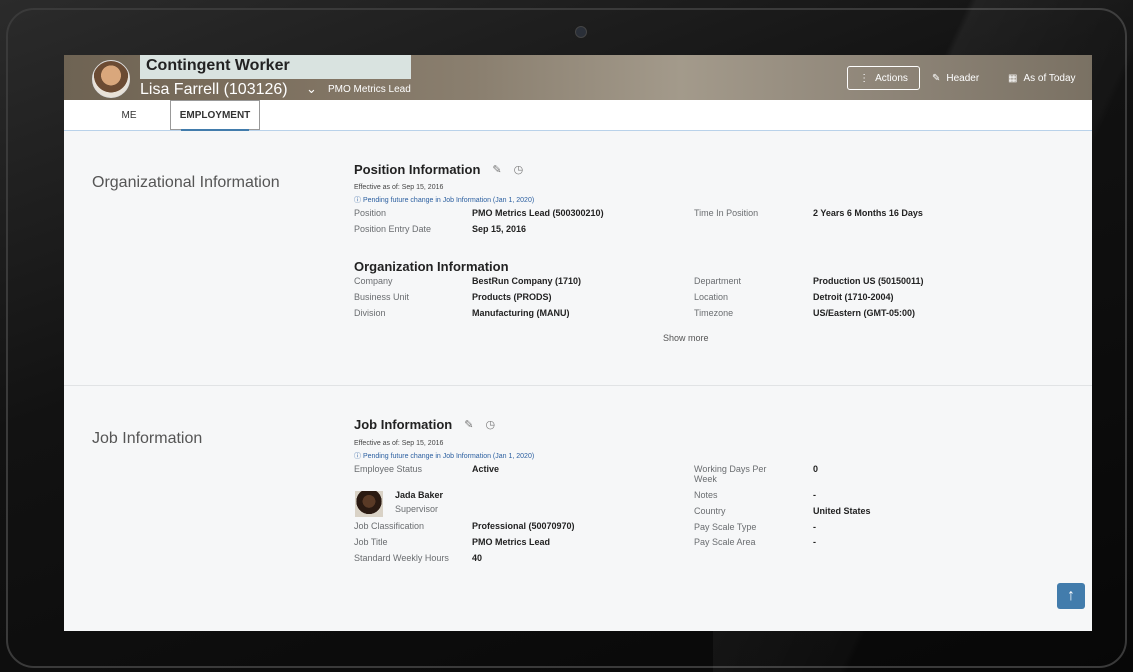 Image resolution: width=1133 pixels, height=672 pixels. Describe the element at coordinates (147, 438) in the screenshot. I see `section-title-job: Job Information` at that location.